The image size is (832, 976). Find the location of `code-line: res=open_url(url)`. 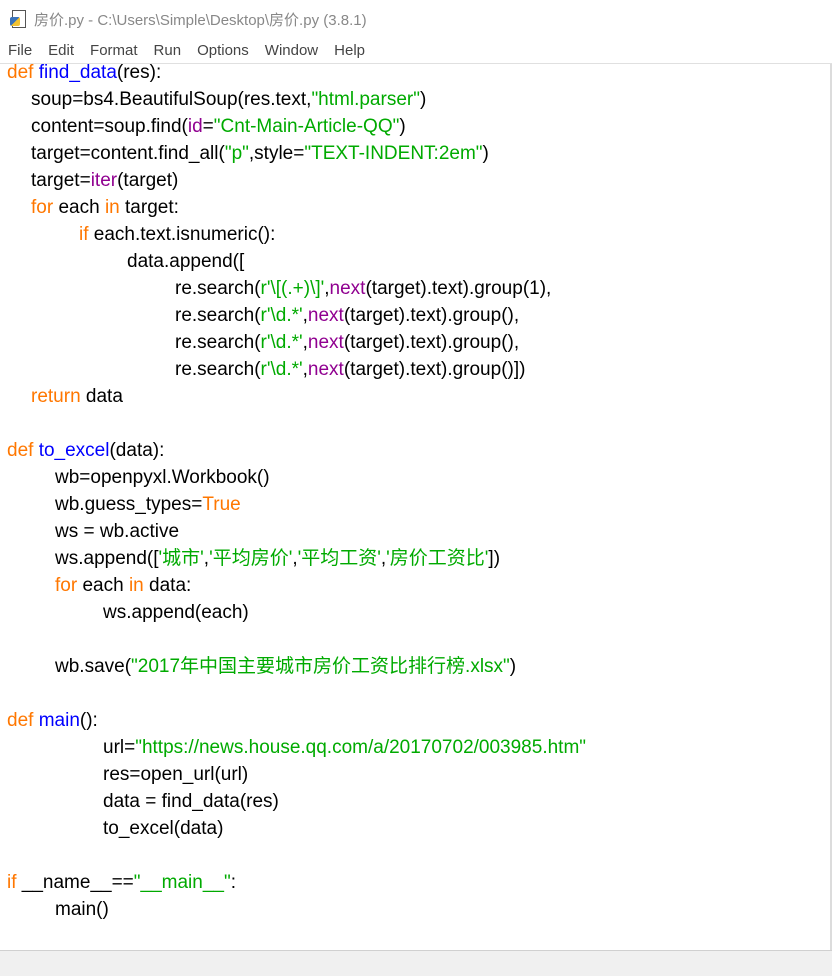

code-line: res=open_url(url) is located at coordinates (175, 774).